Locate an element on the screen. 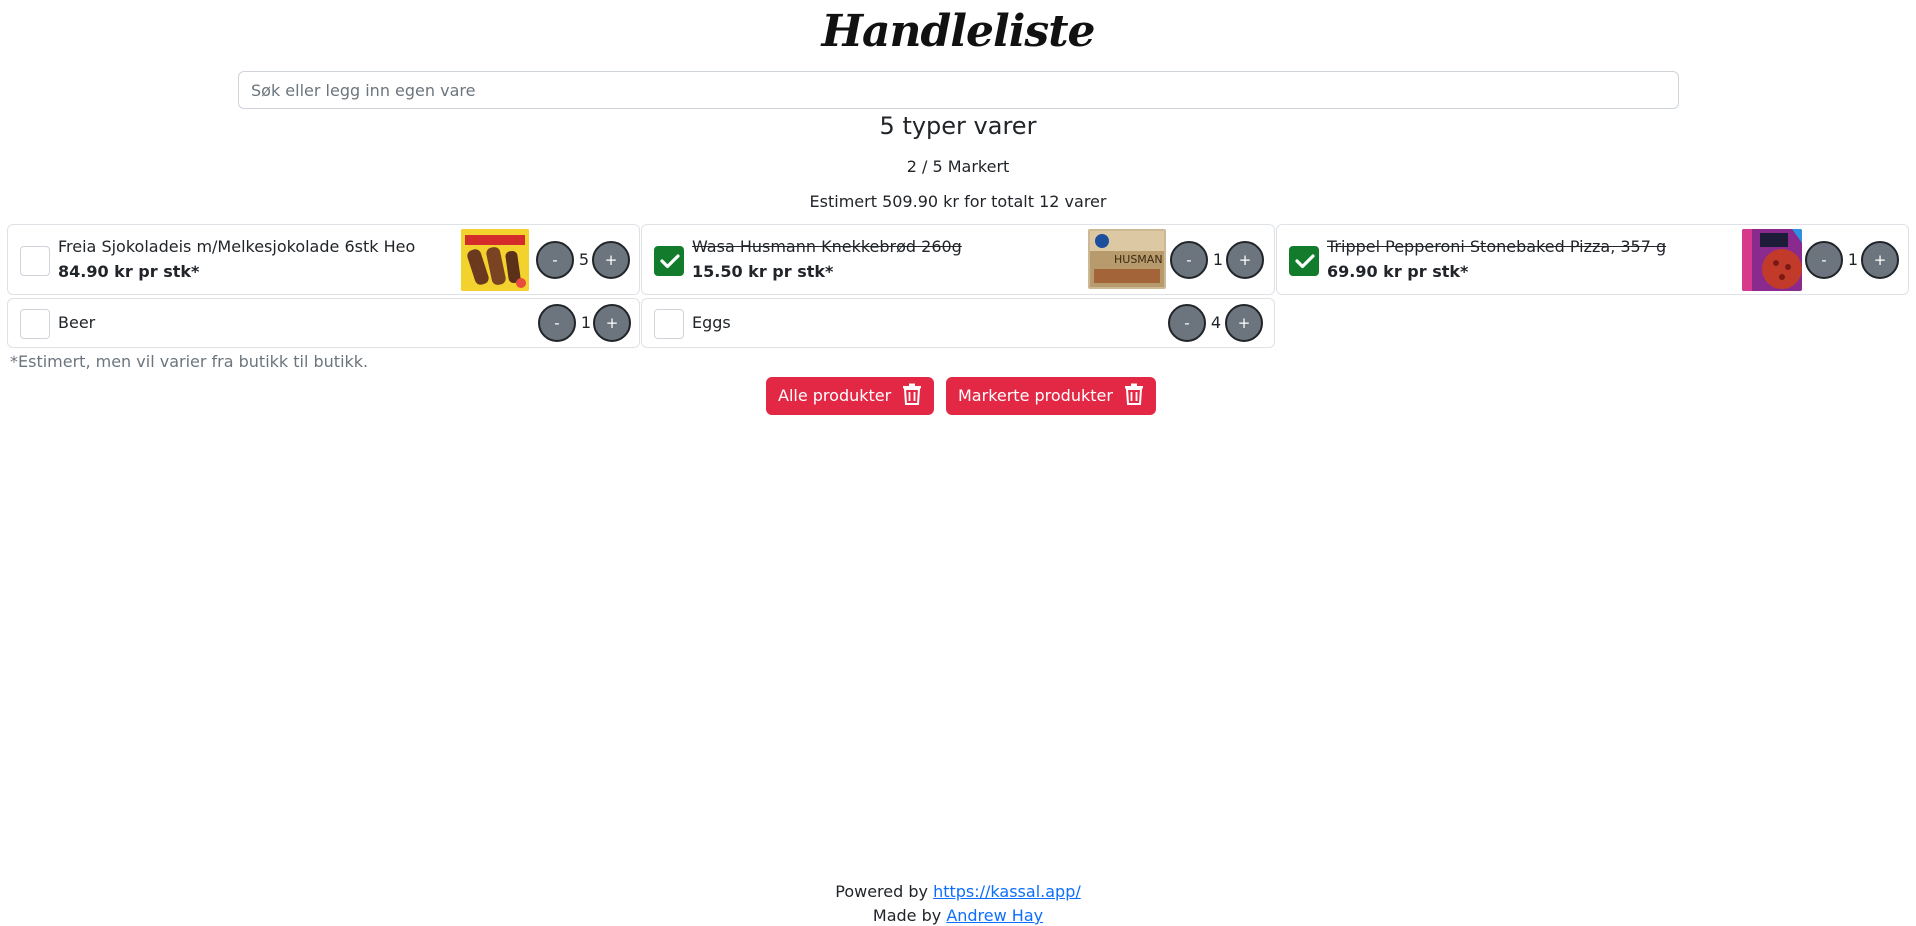 The image size is (1916, 926). item-quantity: 4 is located at coordinates (1216, 322).